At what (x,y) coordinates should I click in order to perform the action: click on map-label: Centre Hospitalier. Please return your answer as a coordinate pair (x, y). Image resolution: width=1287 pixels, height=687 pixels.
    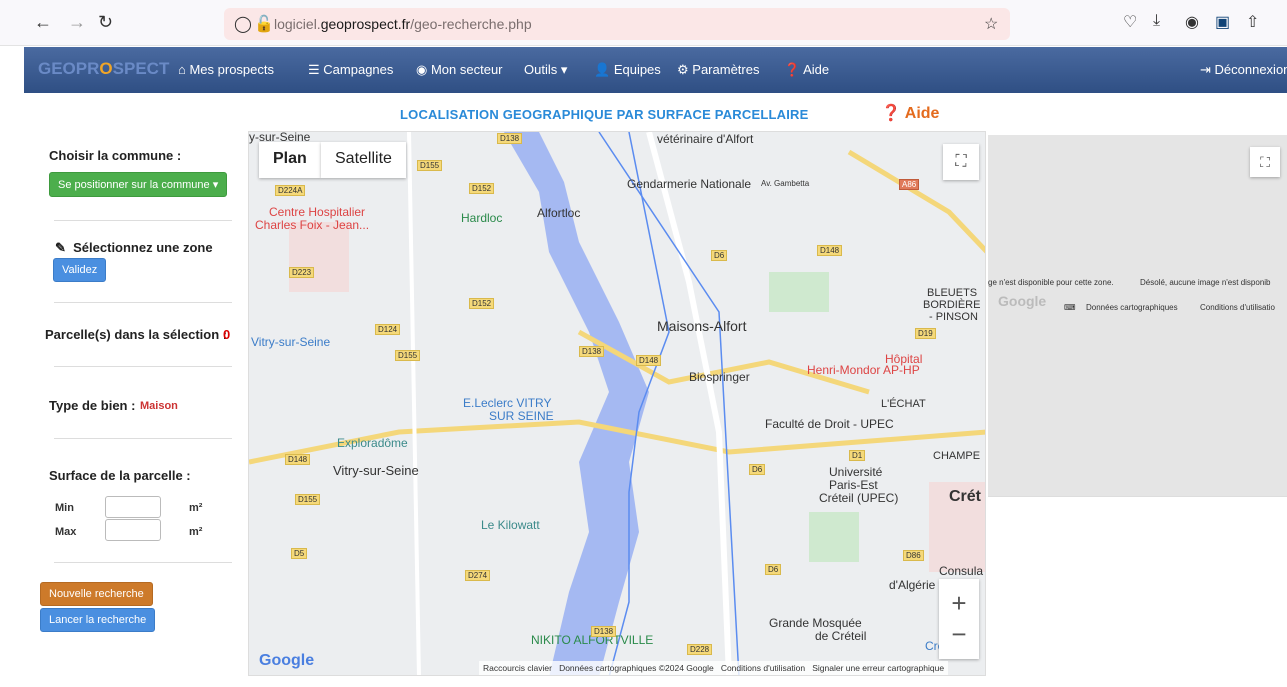
    Looking at the image, I should click on (317, 212).